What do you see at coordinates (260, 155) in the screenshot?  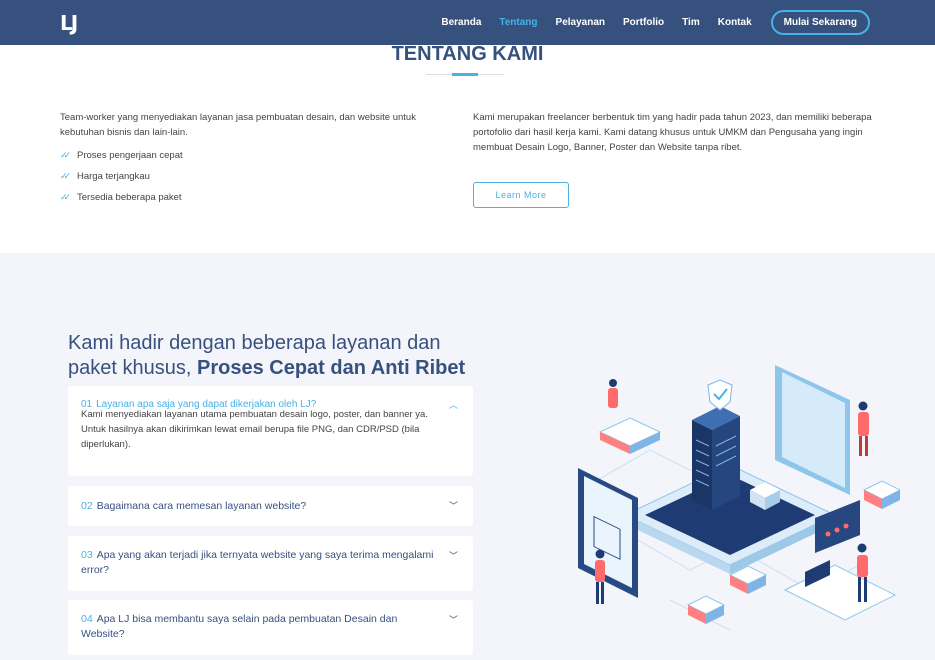 I see `feature-item: ✓✓ Proses pengerjaan cepat` at bounding box center [260, 155].